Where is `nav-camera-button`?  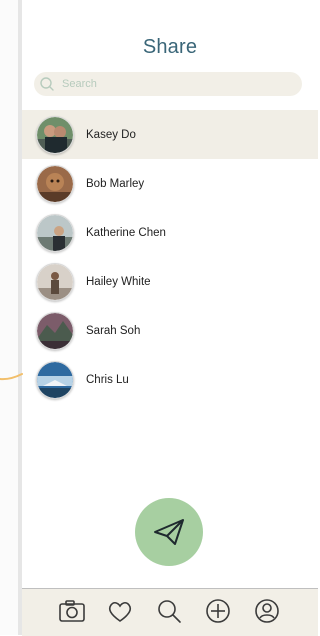 nav-camera-button is located at coordinates (72, 611).